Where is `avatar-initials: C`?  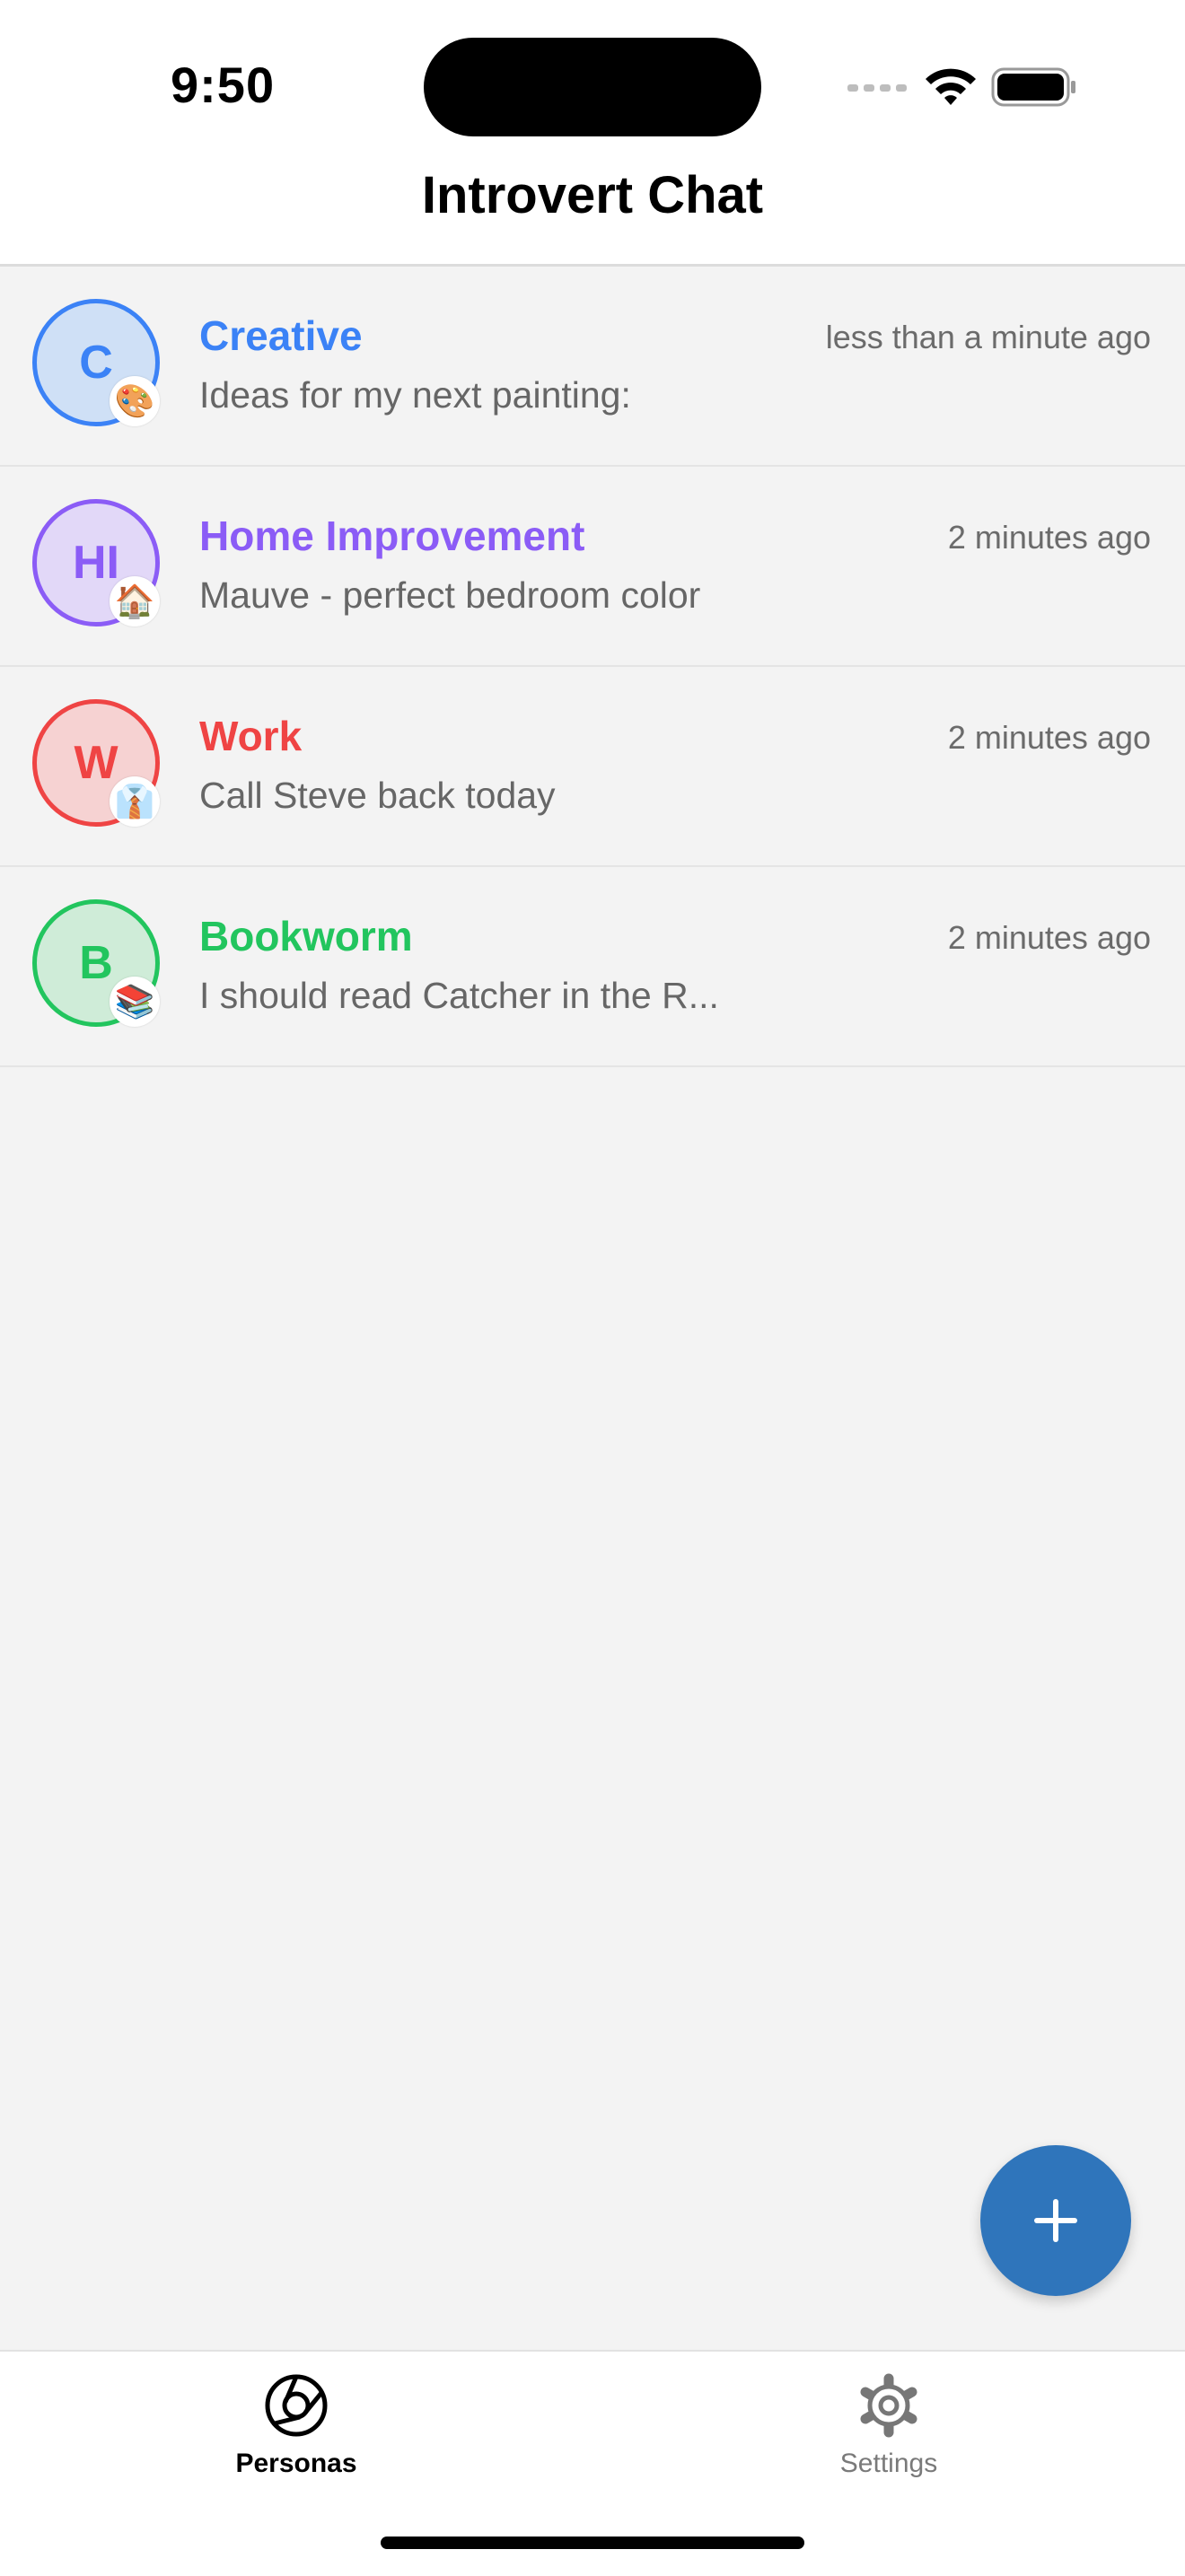 avatar-initials: C is located at coordinates (96, 363).